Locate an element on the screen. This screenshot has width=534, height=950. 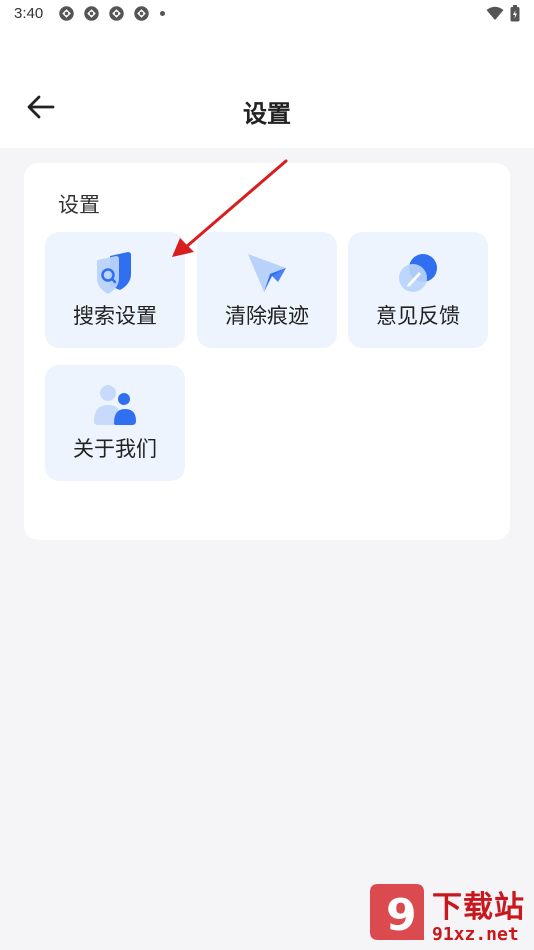
cursor-arrow-icon is located at coordinates (267, 273).